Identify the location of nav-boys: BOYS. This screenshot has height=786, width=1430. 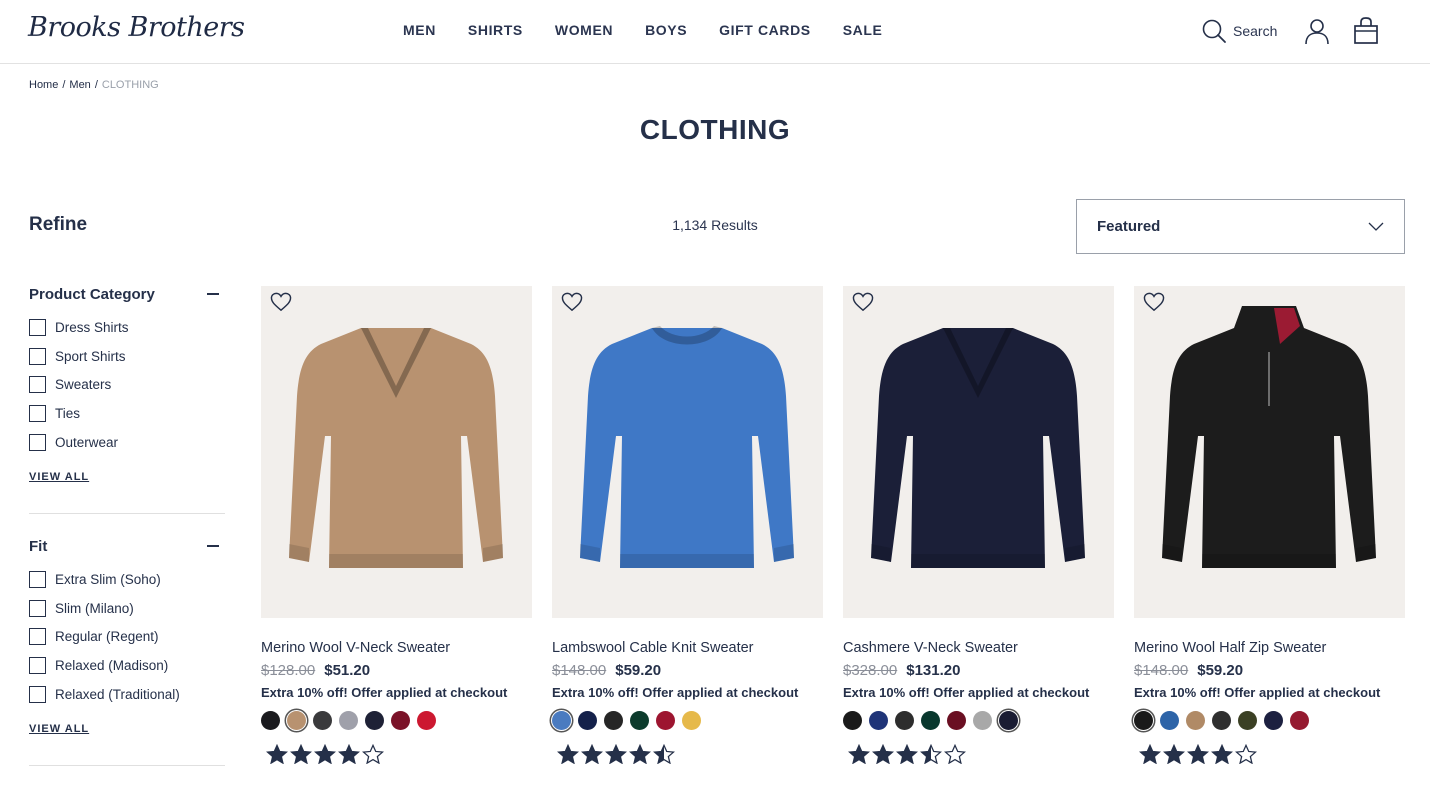
(666, 30).